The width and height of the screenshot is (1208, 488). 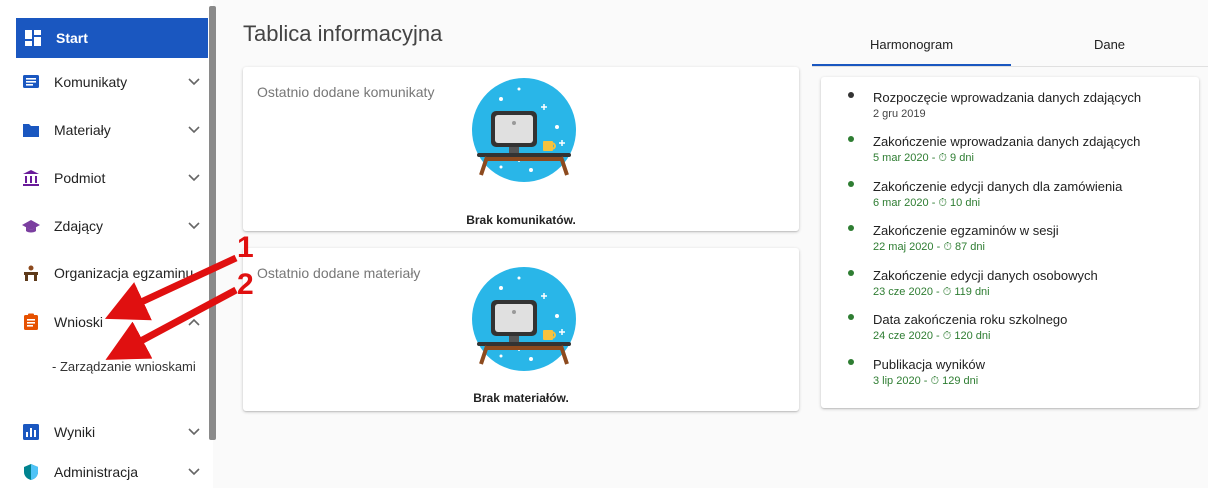 I want to click on sidebar-item-komunikaty: Komunikaty, so click(x=112, y=82).